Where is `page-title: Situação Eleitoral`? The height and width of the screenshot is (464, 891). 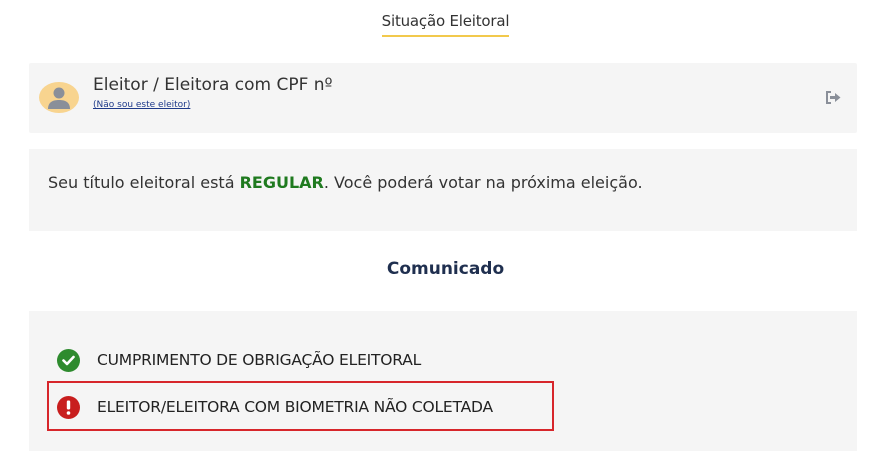
page-title: Situação Eleitoral is located at coordinates (445, 24).